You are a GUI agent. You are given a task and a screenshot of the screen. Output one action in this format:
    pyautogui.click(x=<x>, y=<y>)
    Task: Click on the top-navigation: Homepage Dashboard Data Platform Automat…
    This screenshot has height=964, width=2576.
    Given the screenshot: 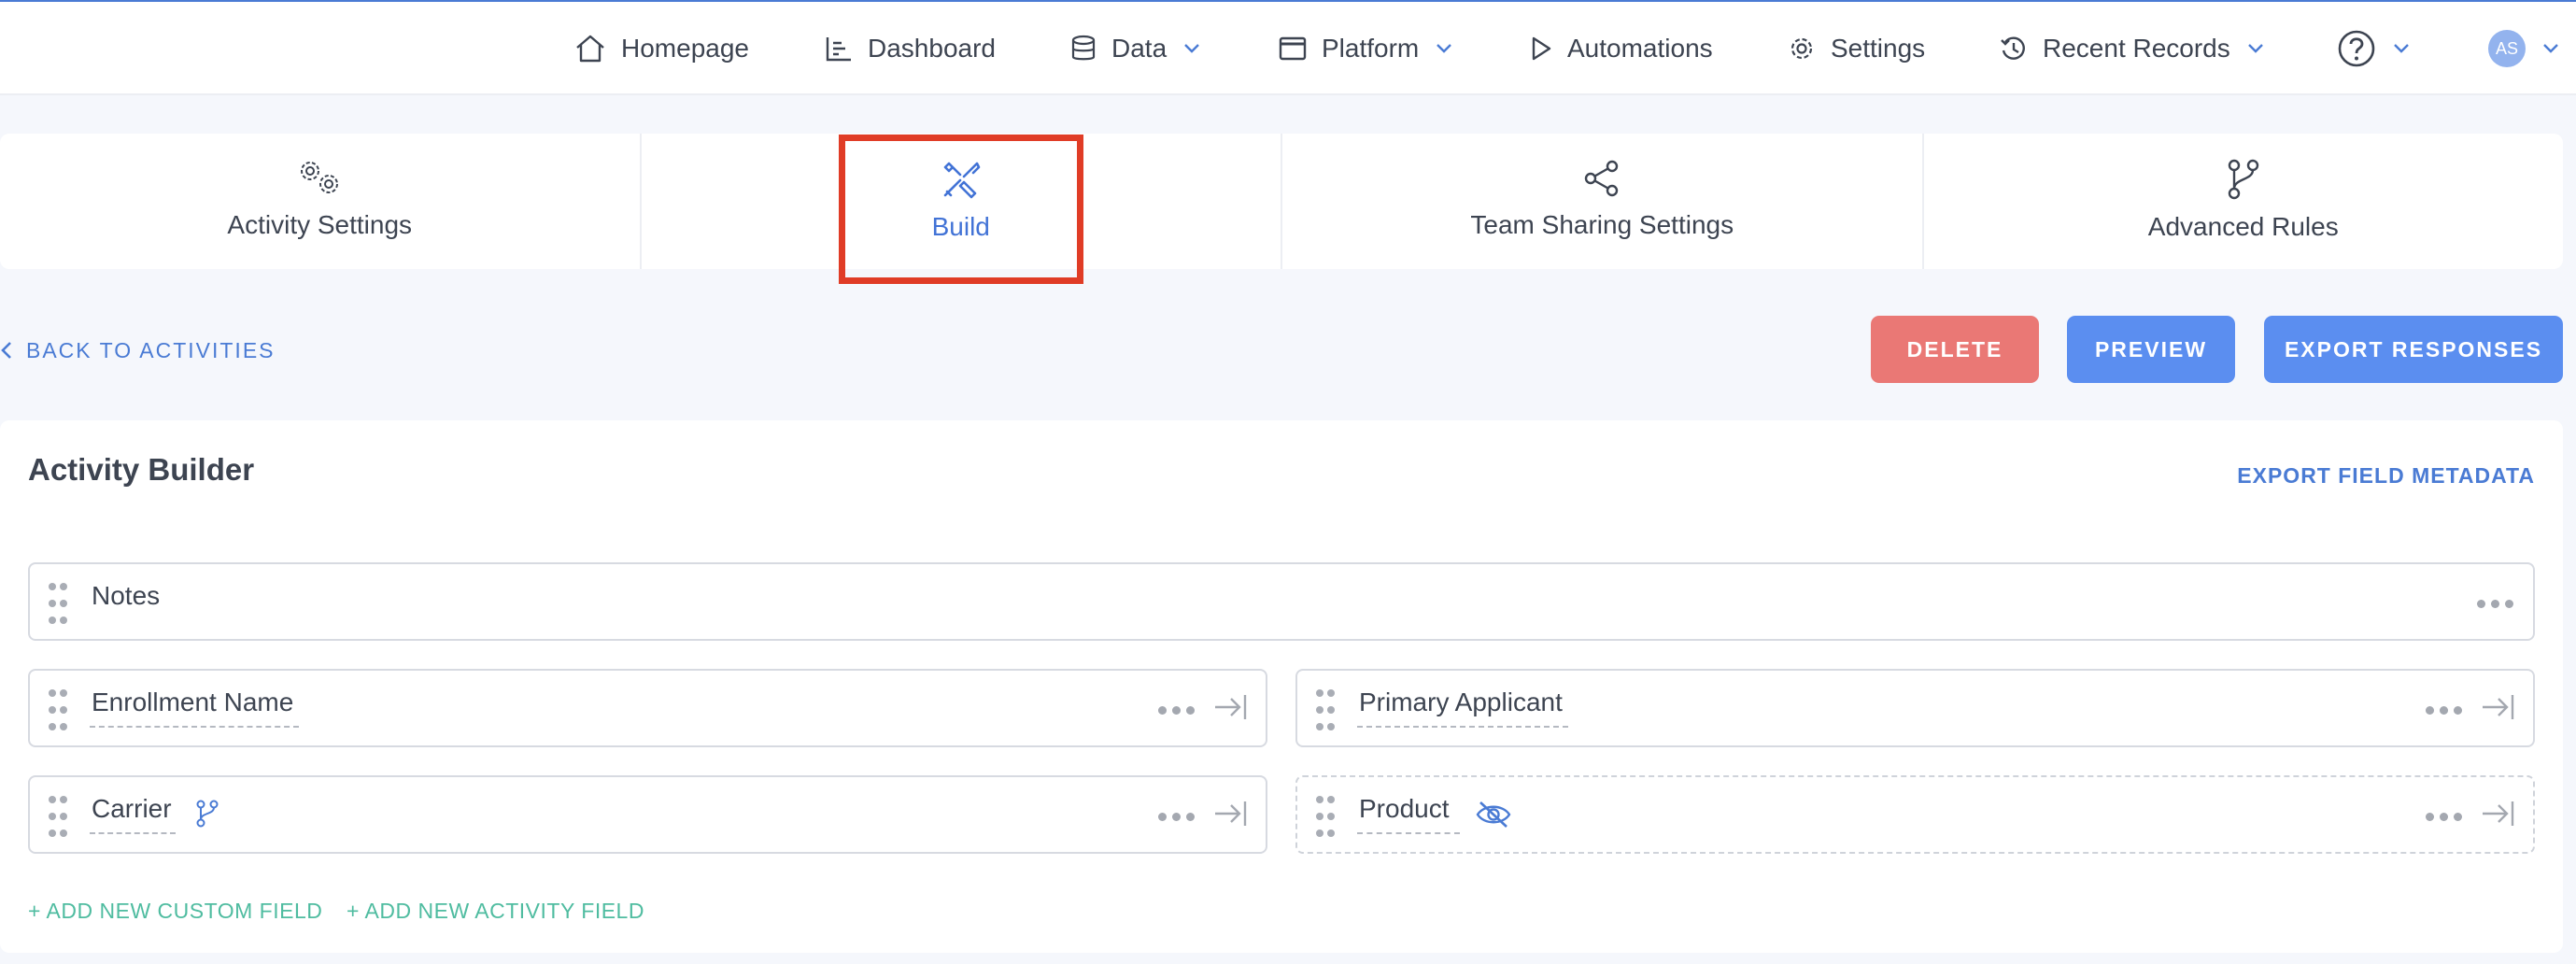 What is the action you would take?
    pyautogui.click(x=1288, y=48)
    